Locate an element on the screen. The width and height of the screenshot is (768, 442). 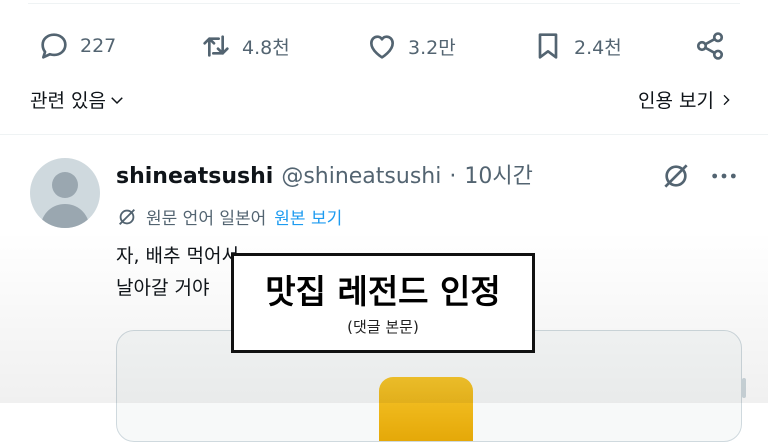
scrollbar is located at coordinates (744, 388).